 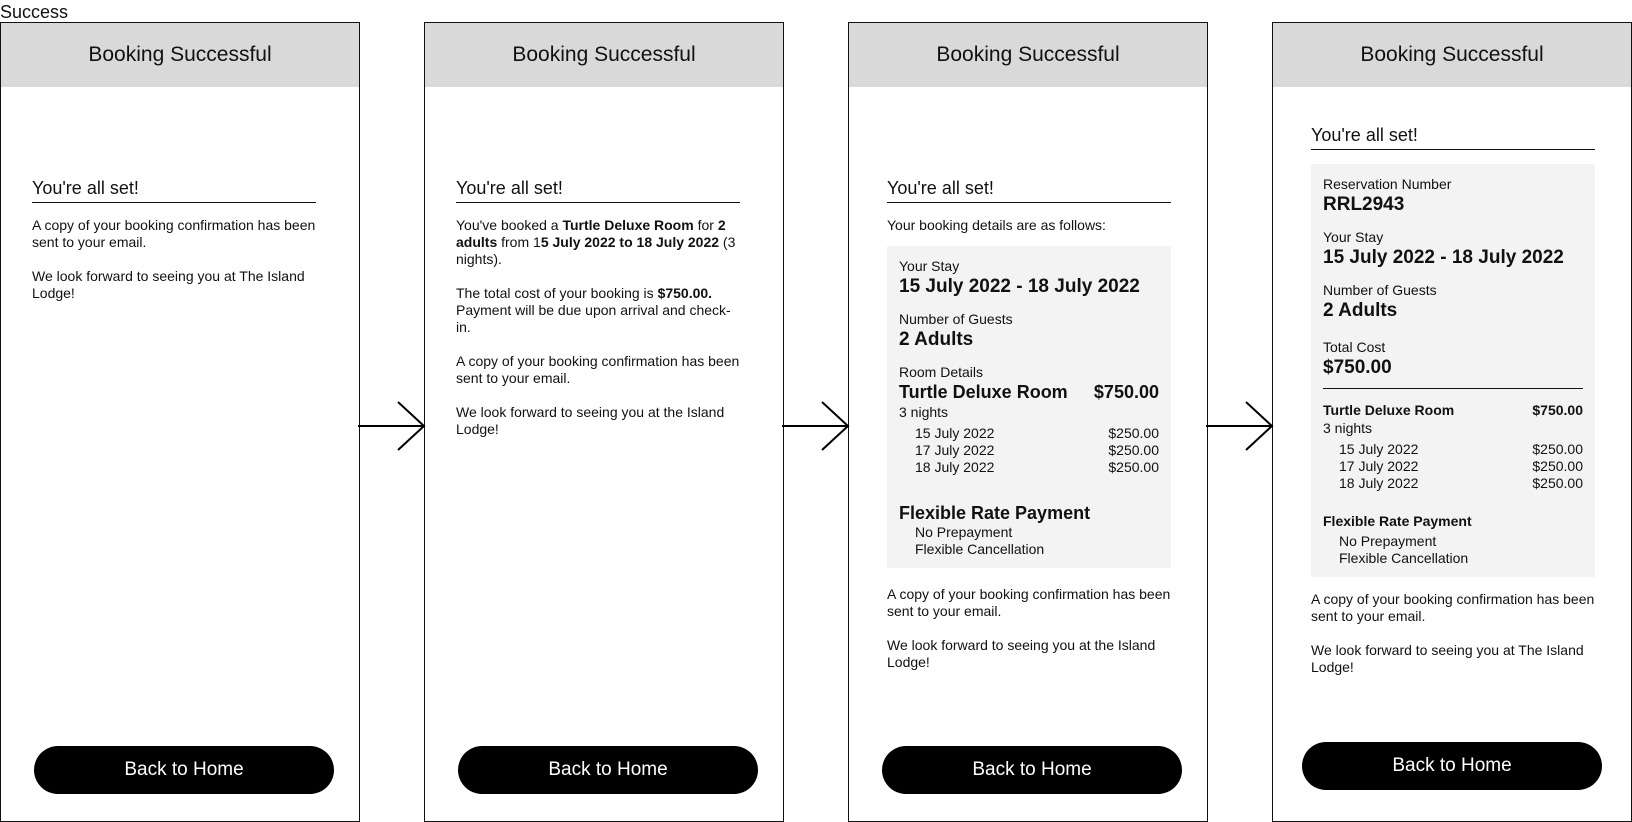 What do you see at coordinates (1354, 347) in the screenshot?
I see `total-label: Total Cost` at bounding box center [1354, 347].